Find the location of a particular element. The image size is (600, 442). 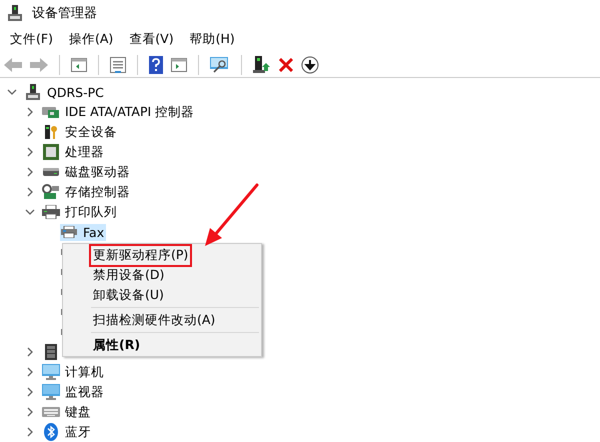

cross-icon is located at coordinates (286, 65).